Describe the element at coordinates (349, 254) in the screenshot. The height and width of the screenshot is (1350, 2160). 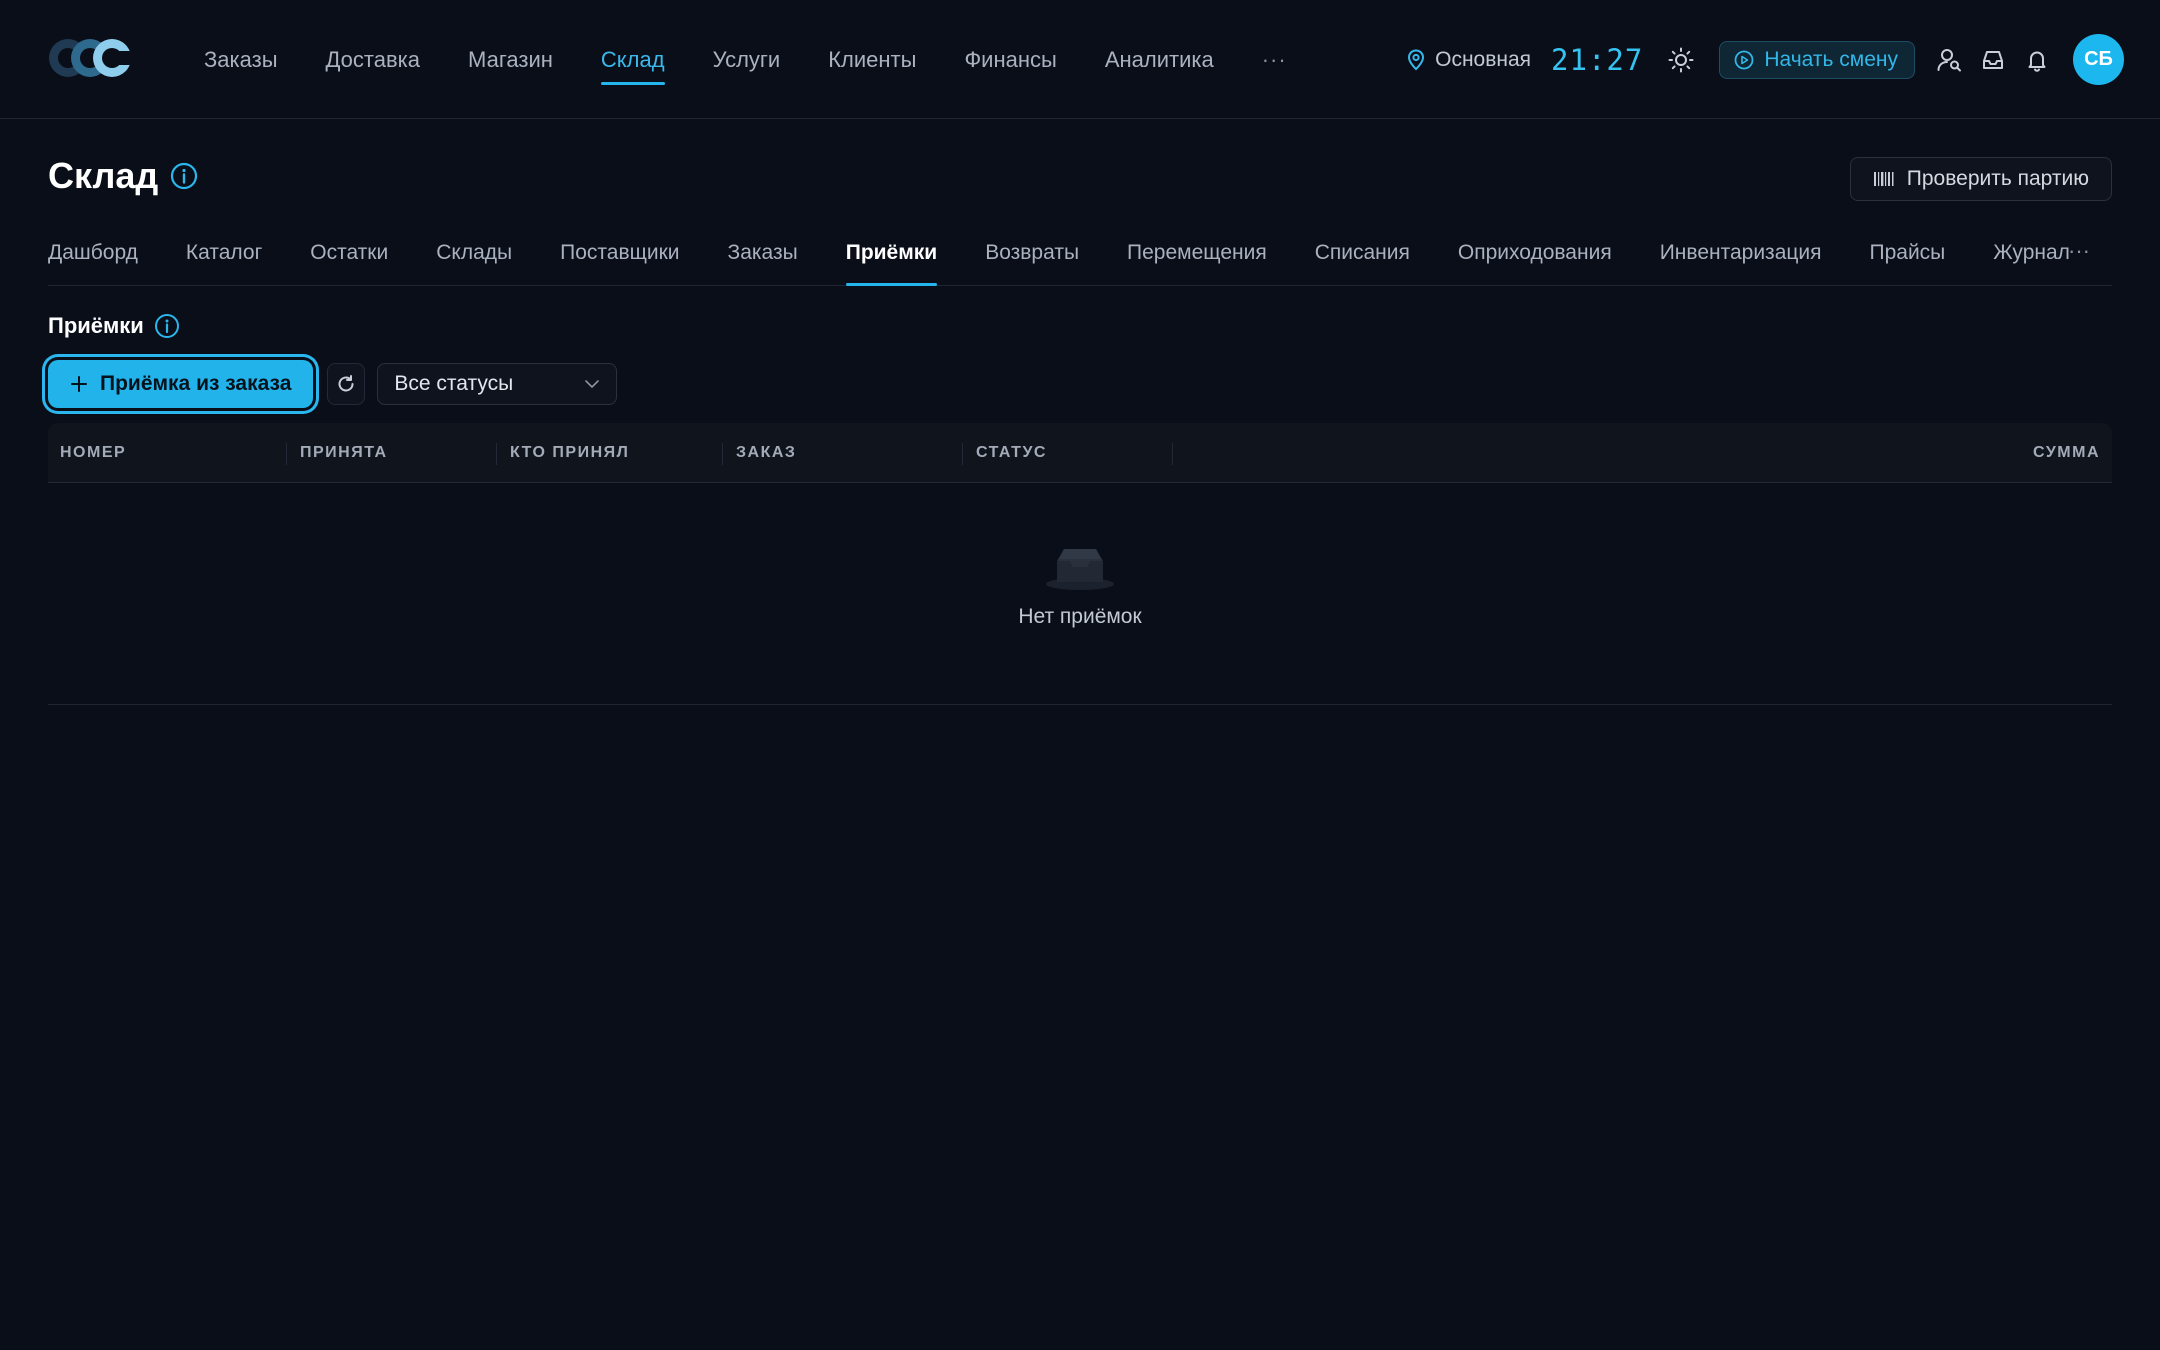
I see `tab-stock: Остатки` at that location.